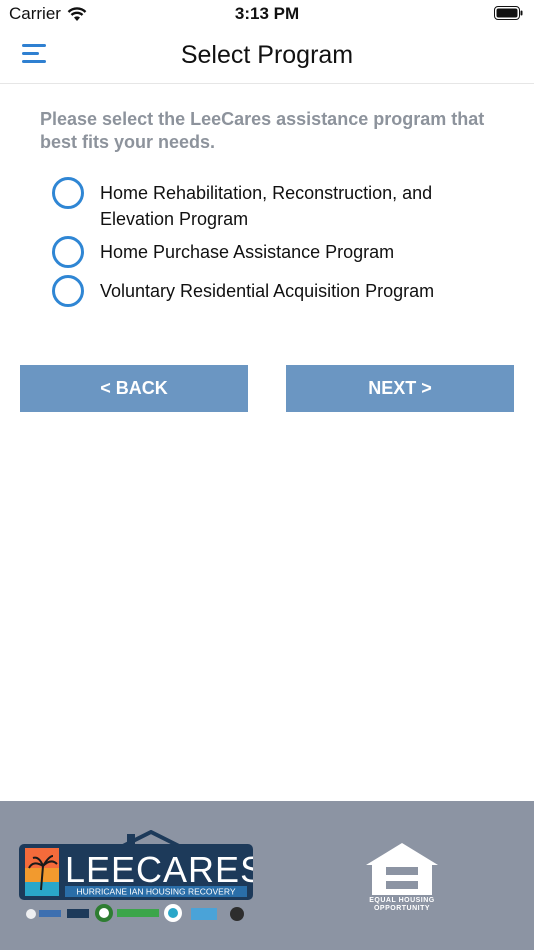 Image resolution: width=534 pixels, height=950 pixels. I want to click on status-bar: Carrier 3:13 PM, so click(267, 14).